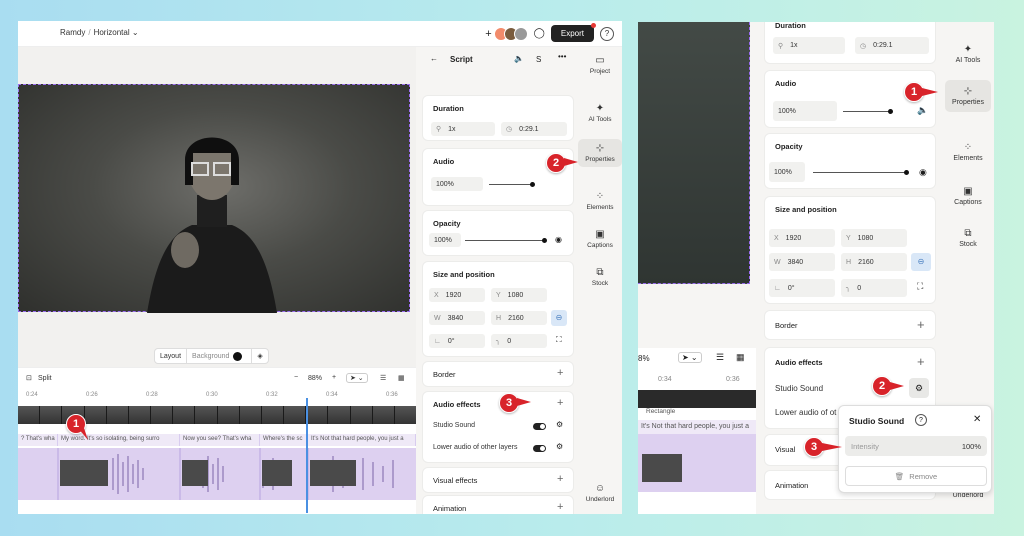 The height and width of the screenshot is (536, 1024). I want to click on more-icon: •••, so click(562, 56).